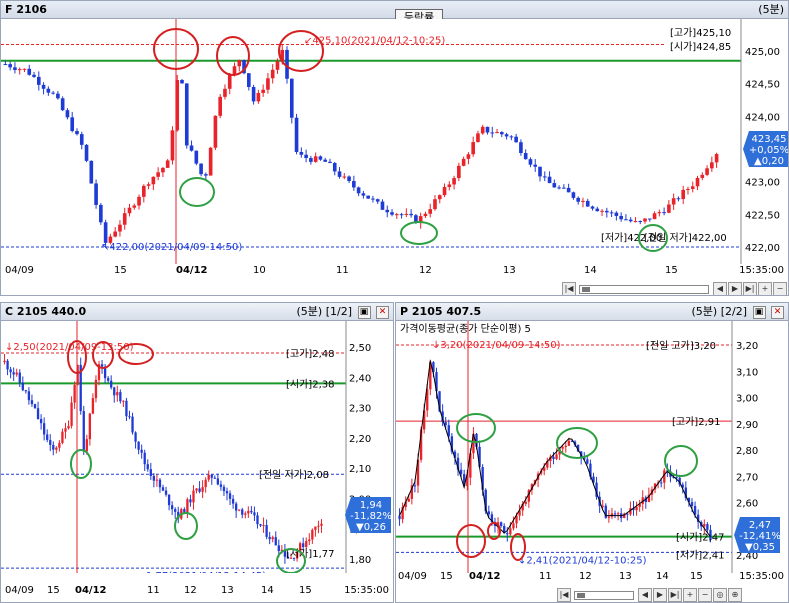 The width and height of the screenshot is (789, 603). Describe the element at coordinates (19, 270) in the screenshot. I see `x-tick-label: 04/09` at that location.